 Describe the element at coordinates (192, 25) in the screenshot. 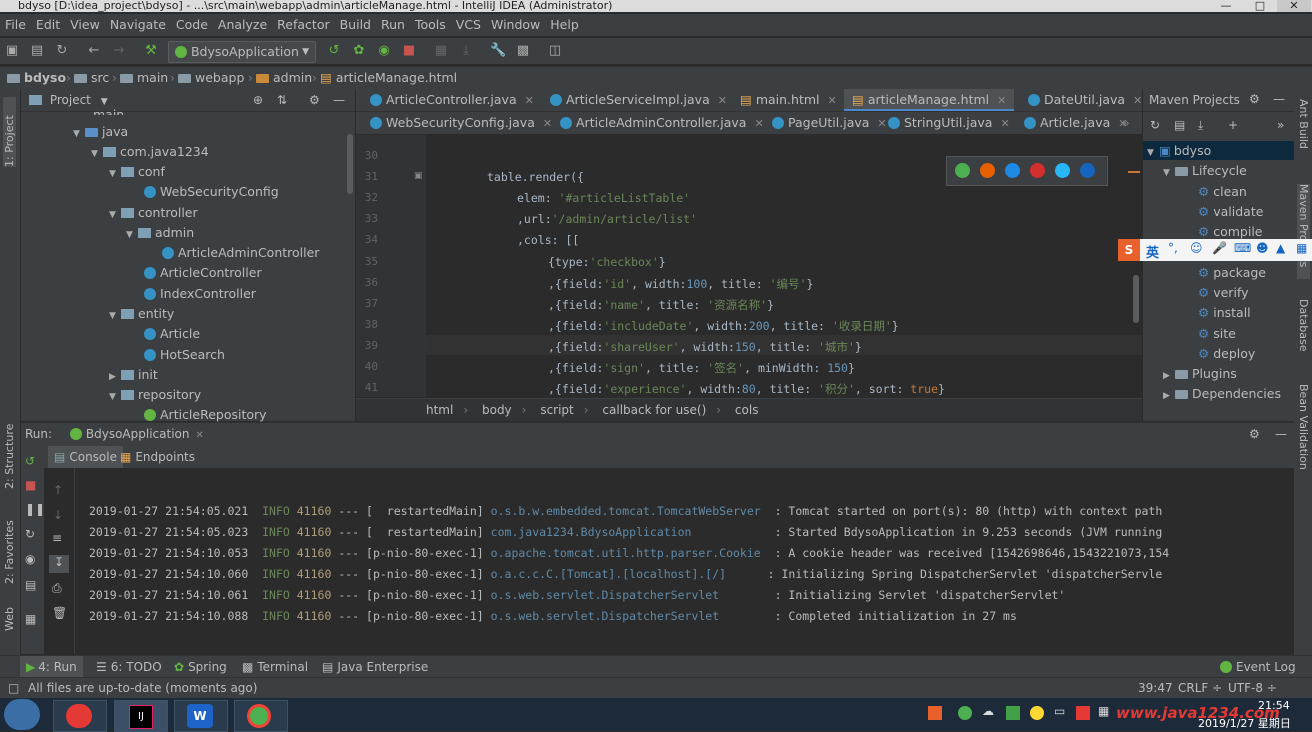

I see `menu-code: Code` at that location.